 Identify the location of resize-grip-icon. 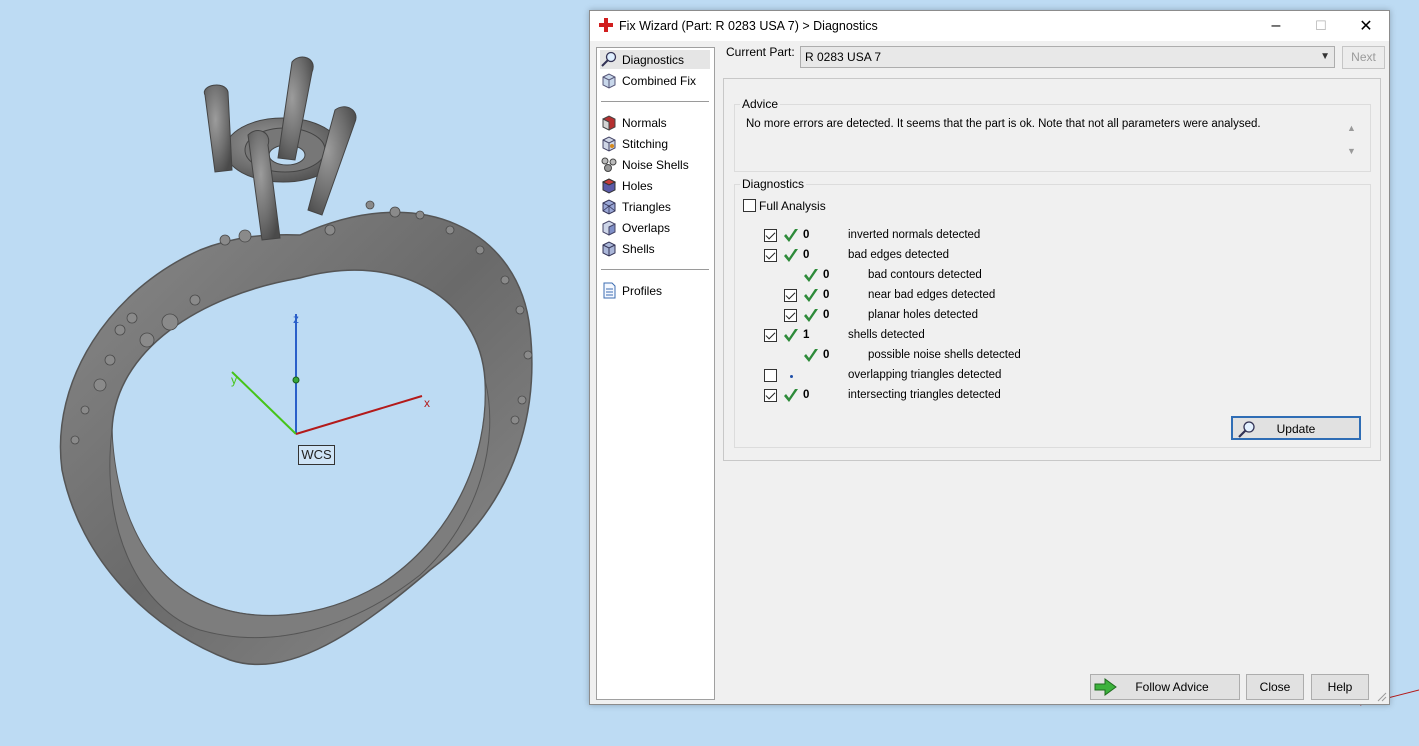
(1381, 696).